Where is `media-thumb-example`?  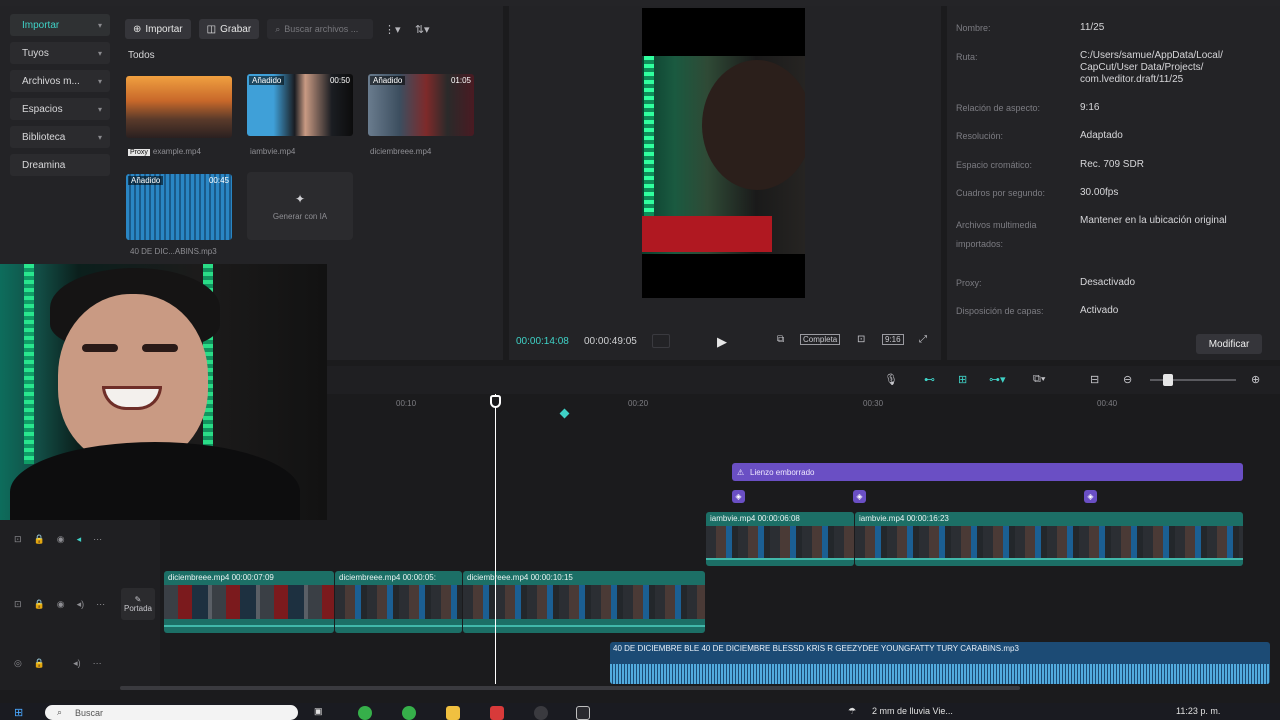
media-thumb-example is located at coordinates (179, 107).